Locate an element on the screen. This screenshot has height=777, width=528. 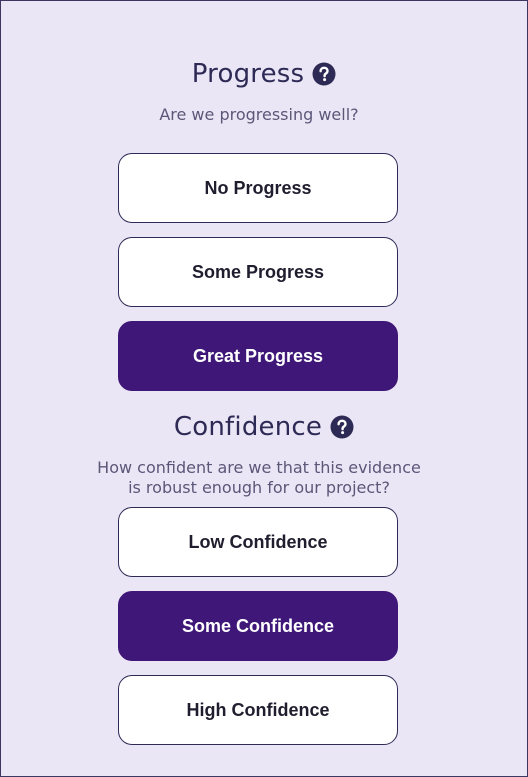
confidence-heading: Confidence is located at coordinates (264, 427).